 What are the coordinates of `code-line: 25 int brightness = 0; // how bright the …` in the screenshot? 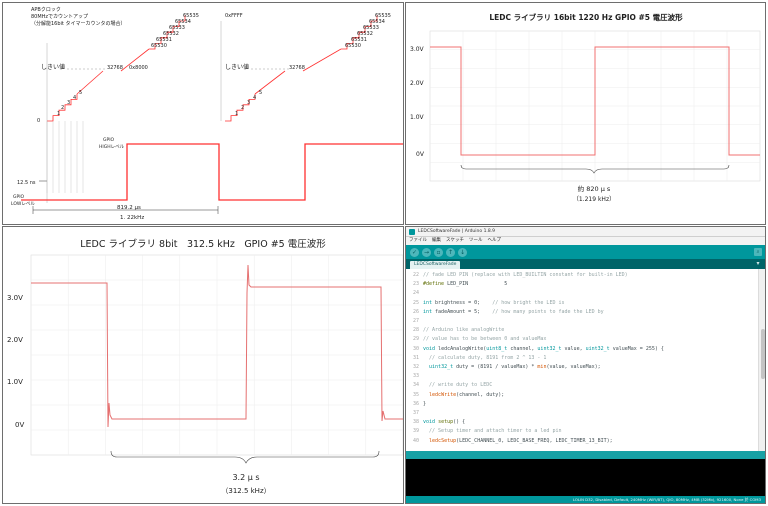 It's located at (582, 303).